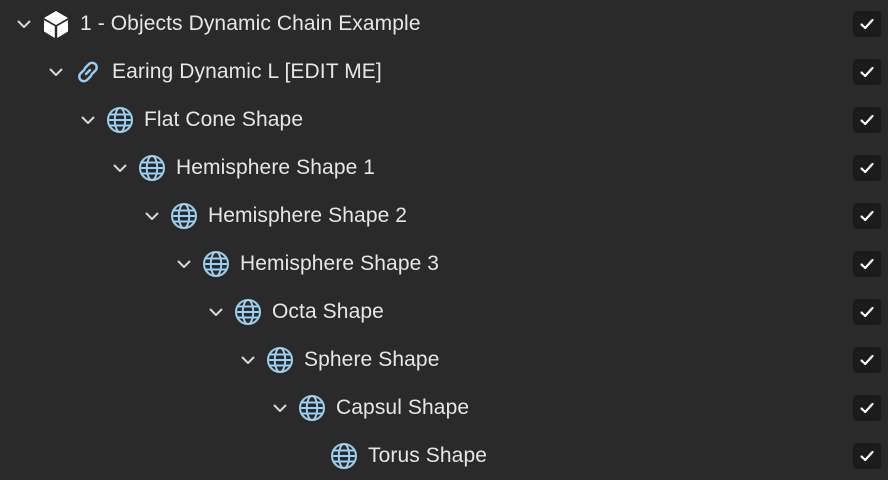 Image resolution: width=888 pixels, height=480 pixels. I want to click on tree-row: Sphere Shape, so click(444, 360).